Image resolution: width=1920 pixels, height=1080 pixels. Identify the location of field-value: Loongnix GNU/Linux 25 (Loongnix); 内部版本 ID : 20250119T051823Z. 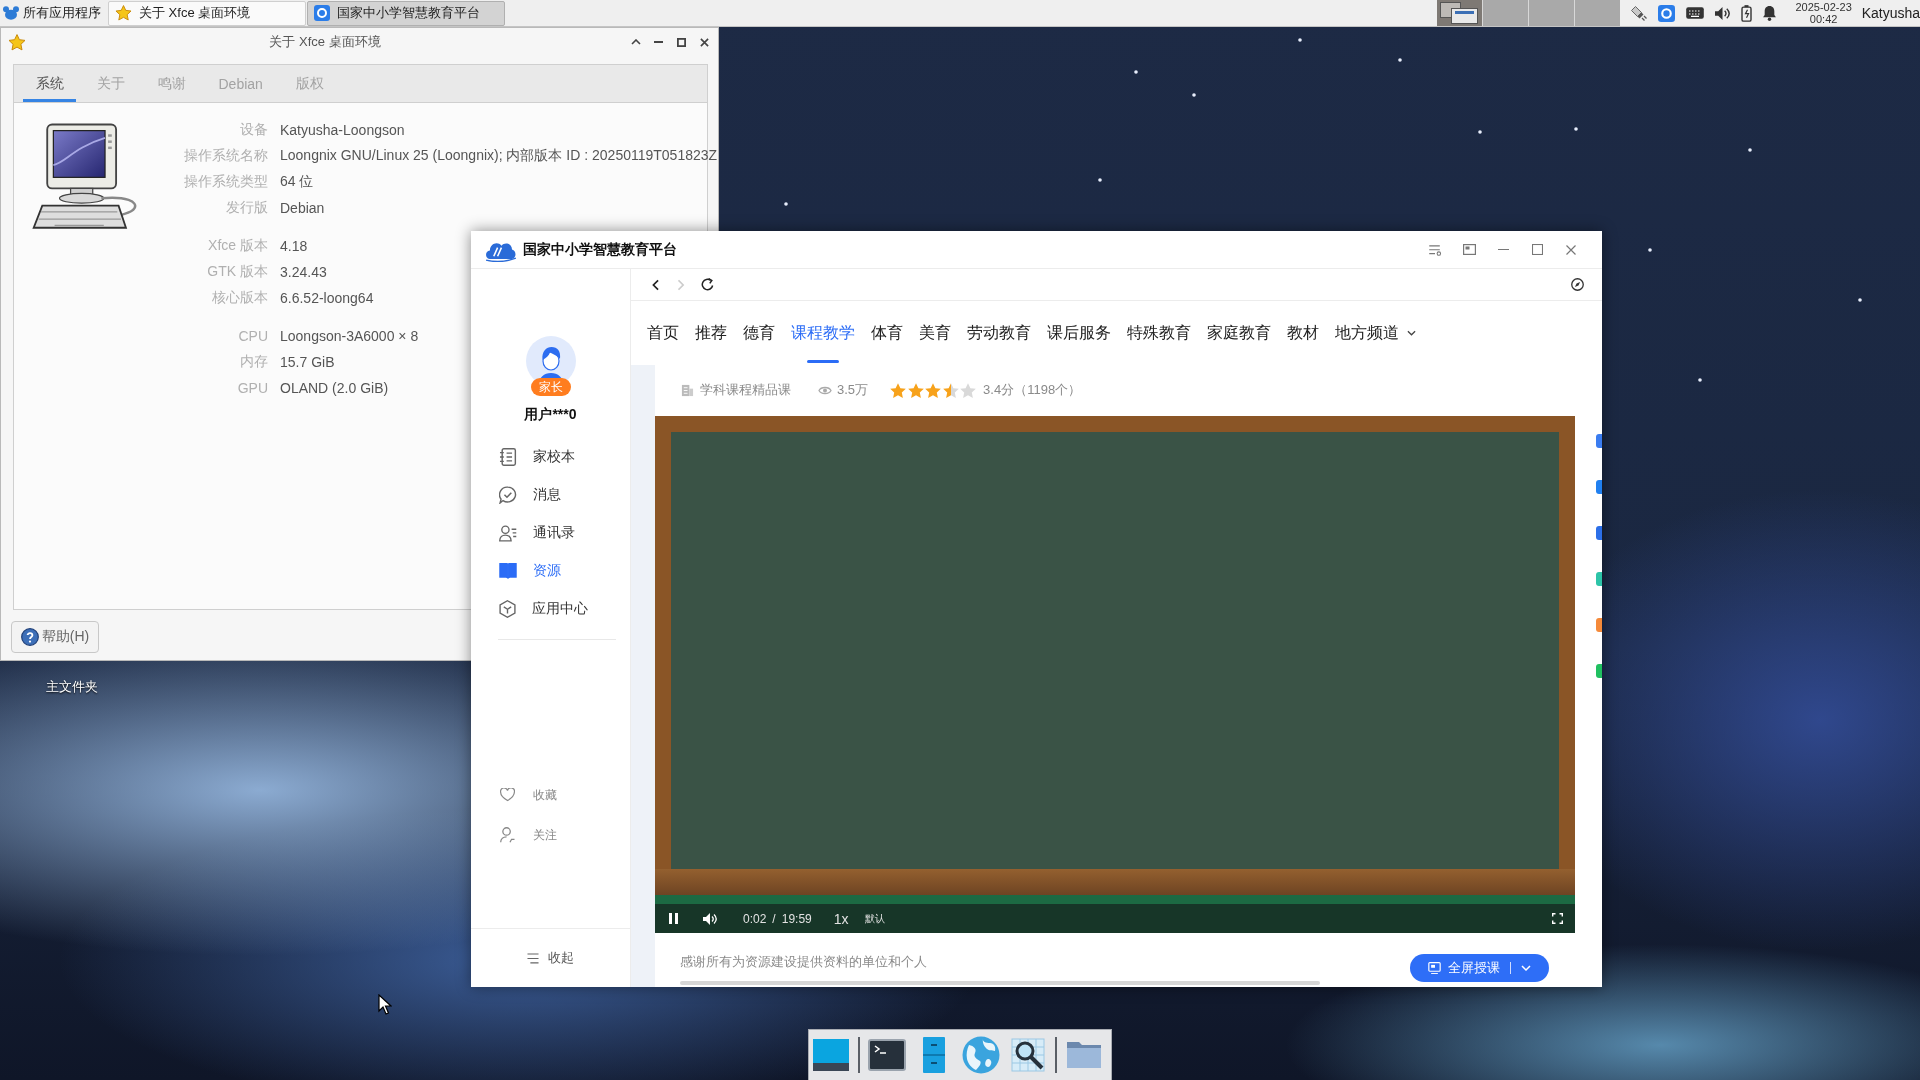
(499, 156).